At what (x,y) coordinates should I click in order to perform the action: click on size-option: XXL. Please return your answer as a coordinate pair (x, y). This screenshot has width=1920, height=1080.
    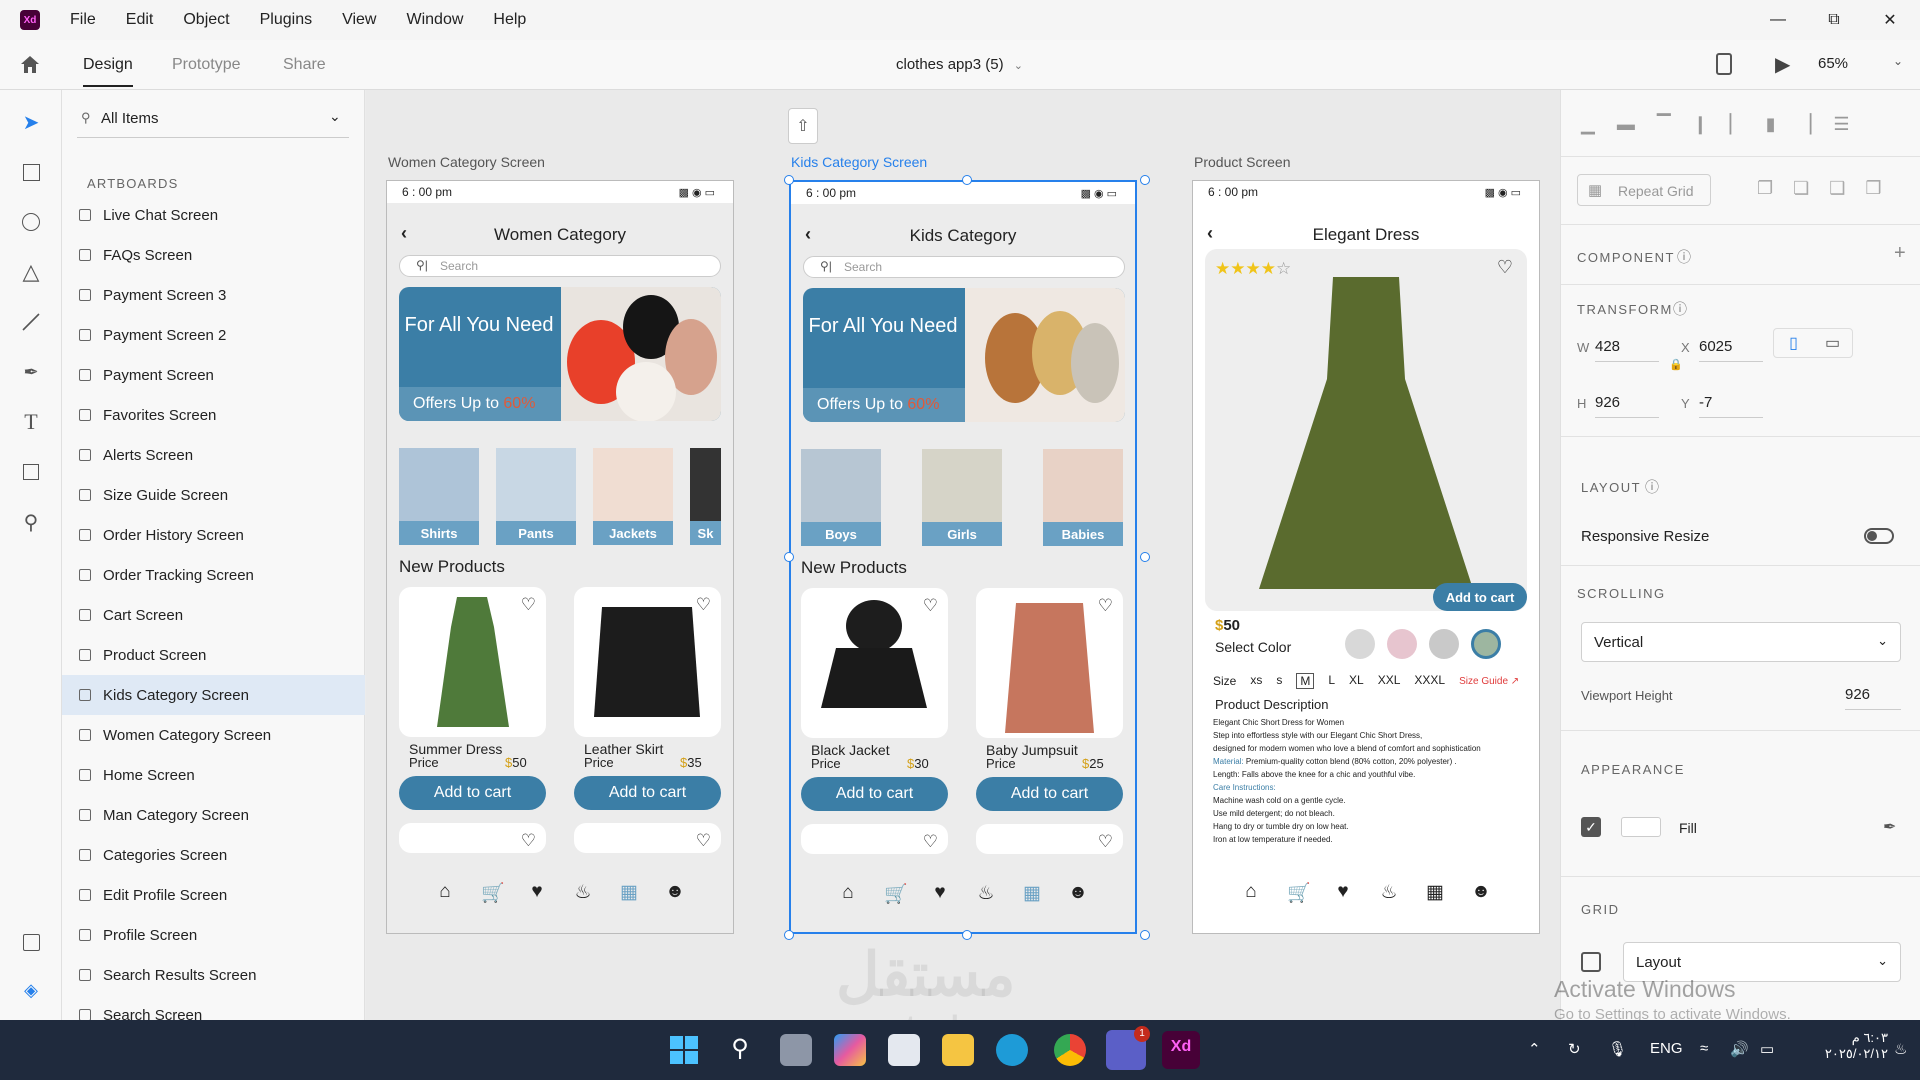
    Looking at the image, I should click on (1389, 681).